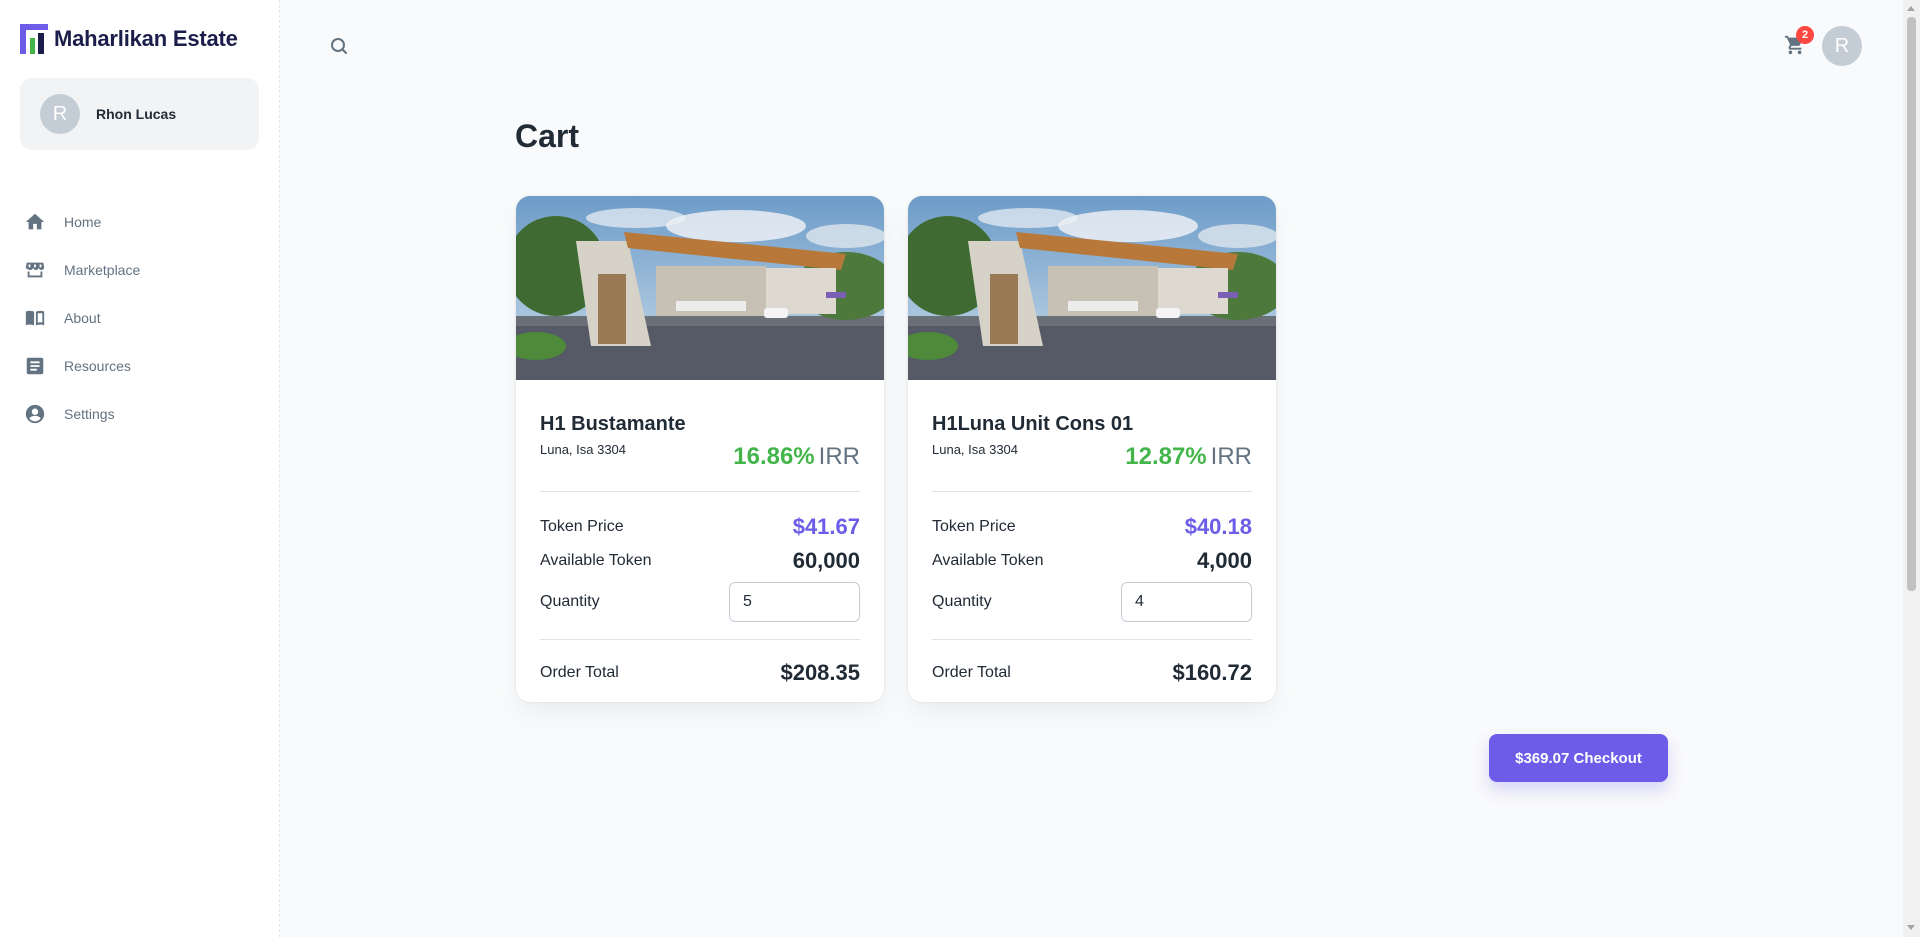 The height and width of the screenshot is (937, 1920). I want to click on token-price-value: $41.67, so click(826, 526).